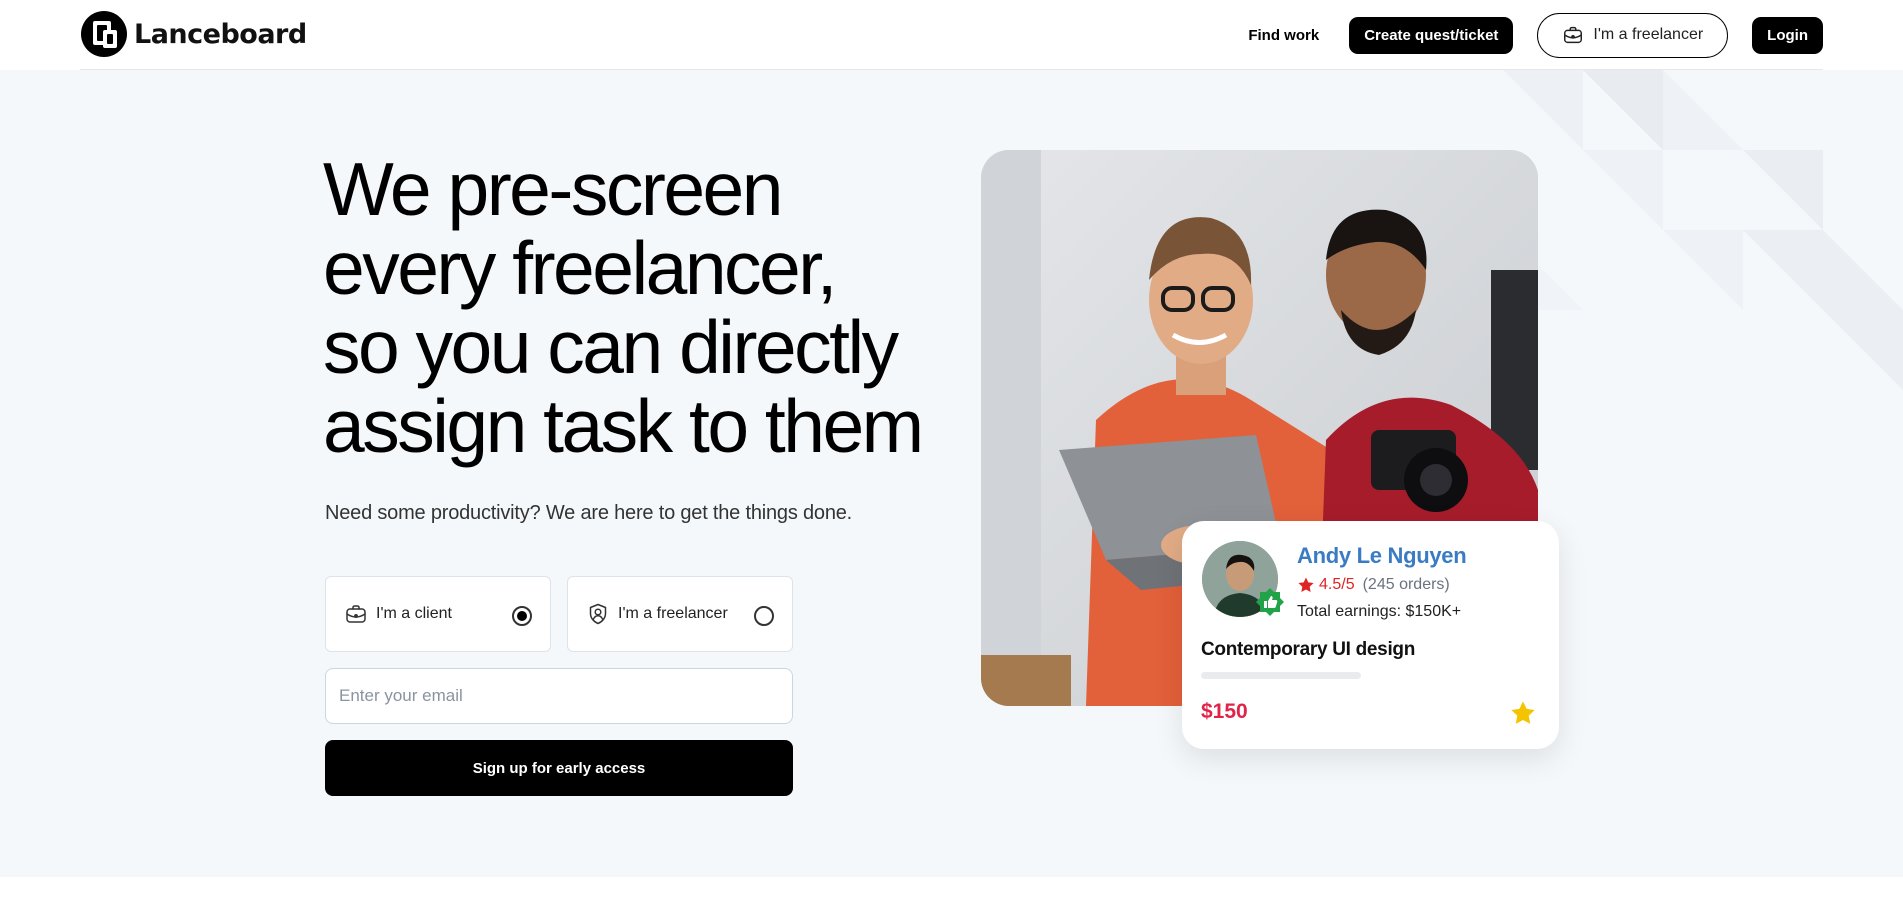 This screenshot has height=919, width=1903. I want to click on total-earnings: Total earnings: $150K+, so click(1379, 611).